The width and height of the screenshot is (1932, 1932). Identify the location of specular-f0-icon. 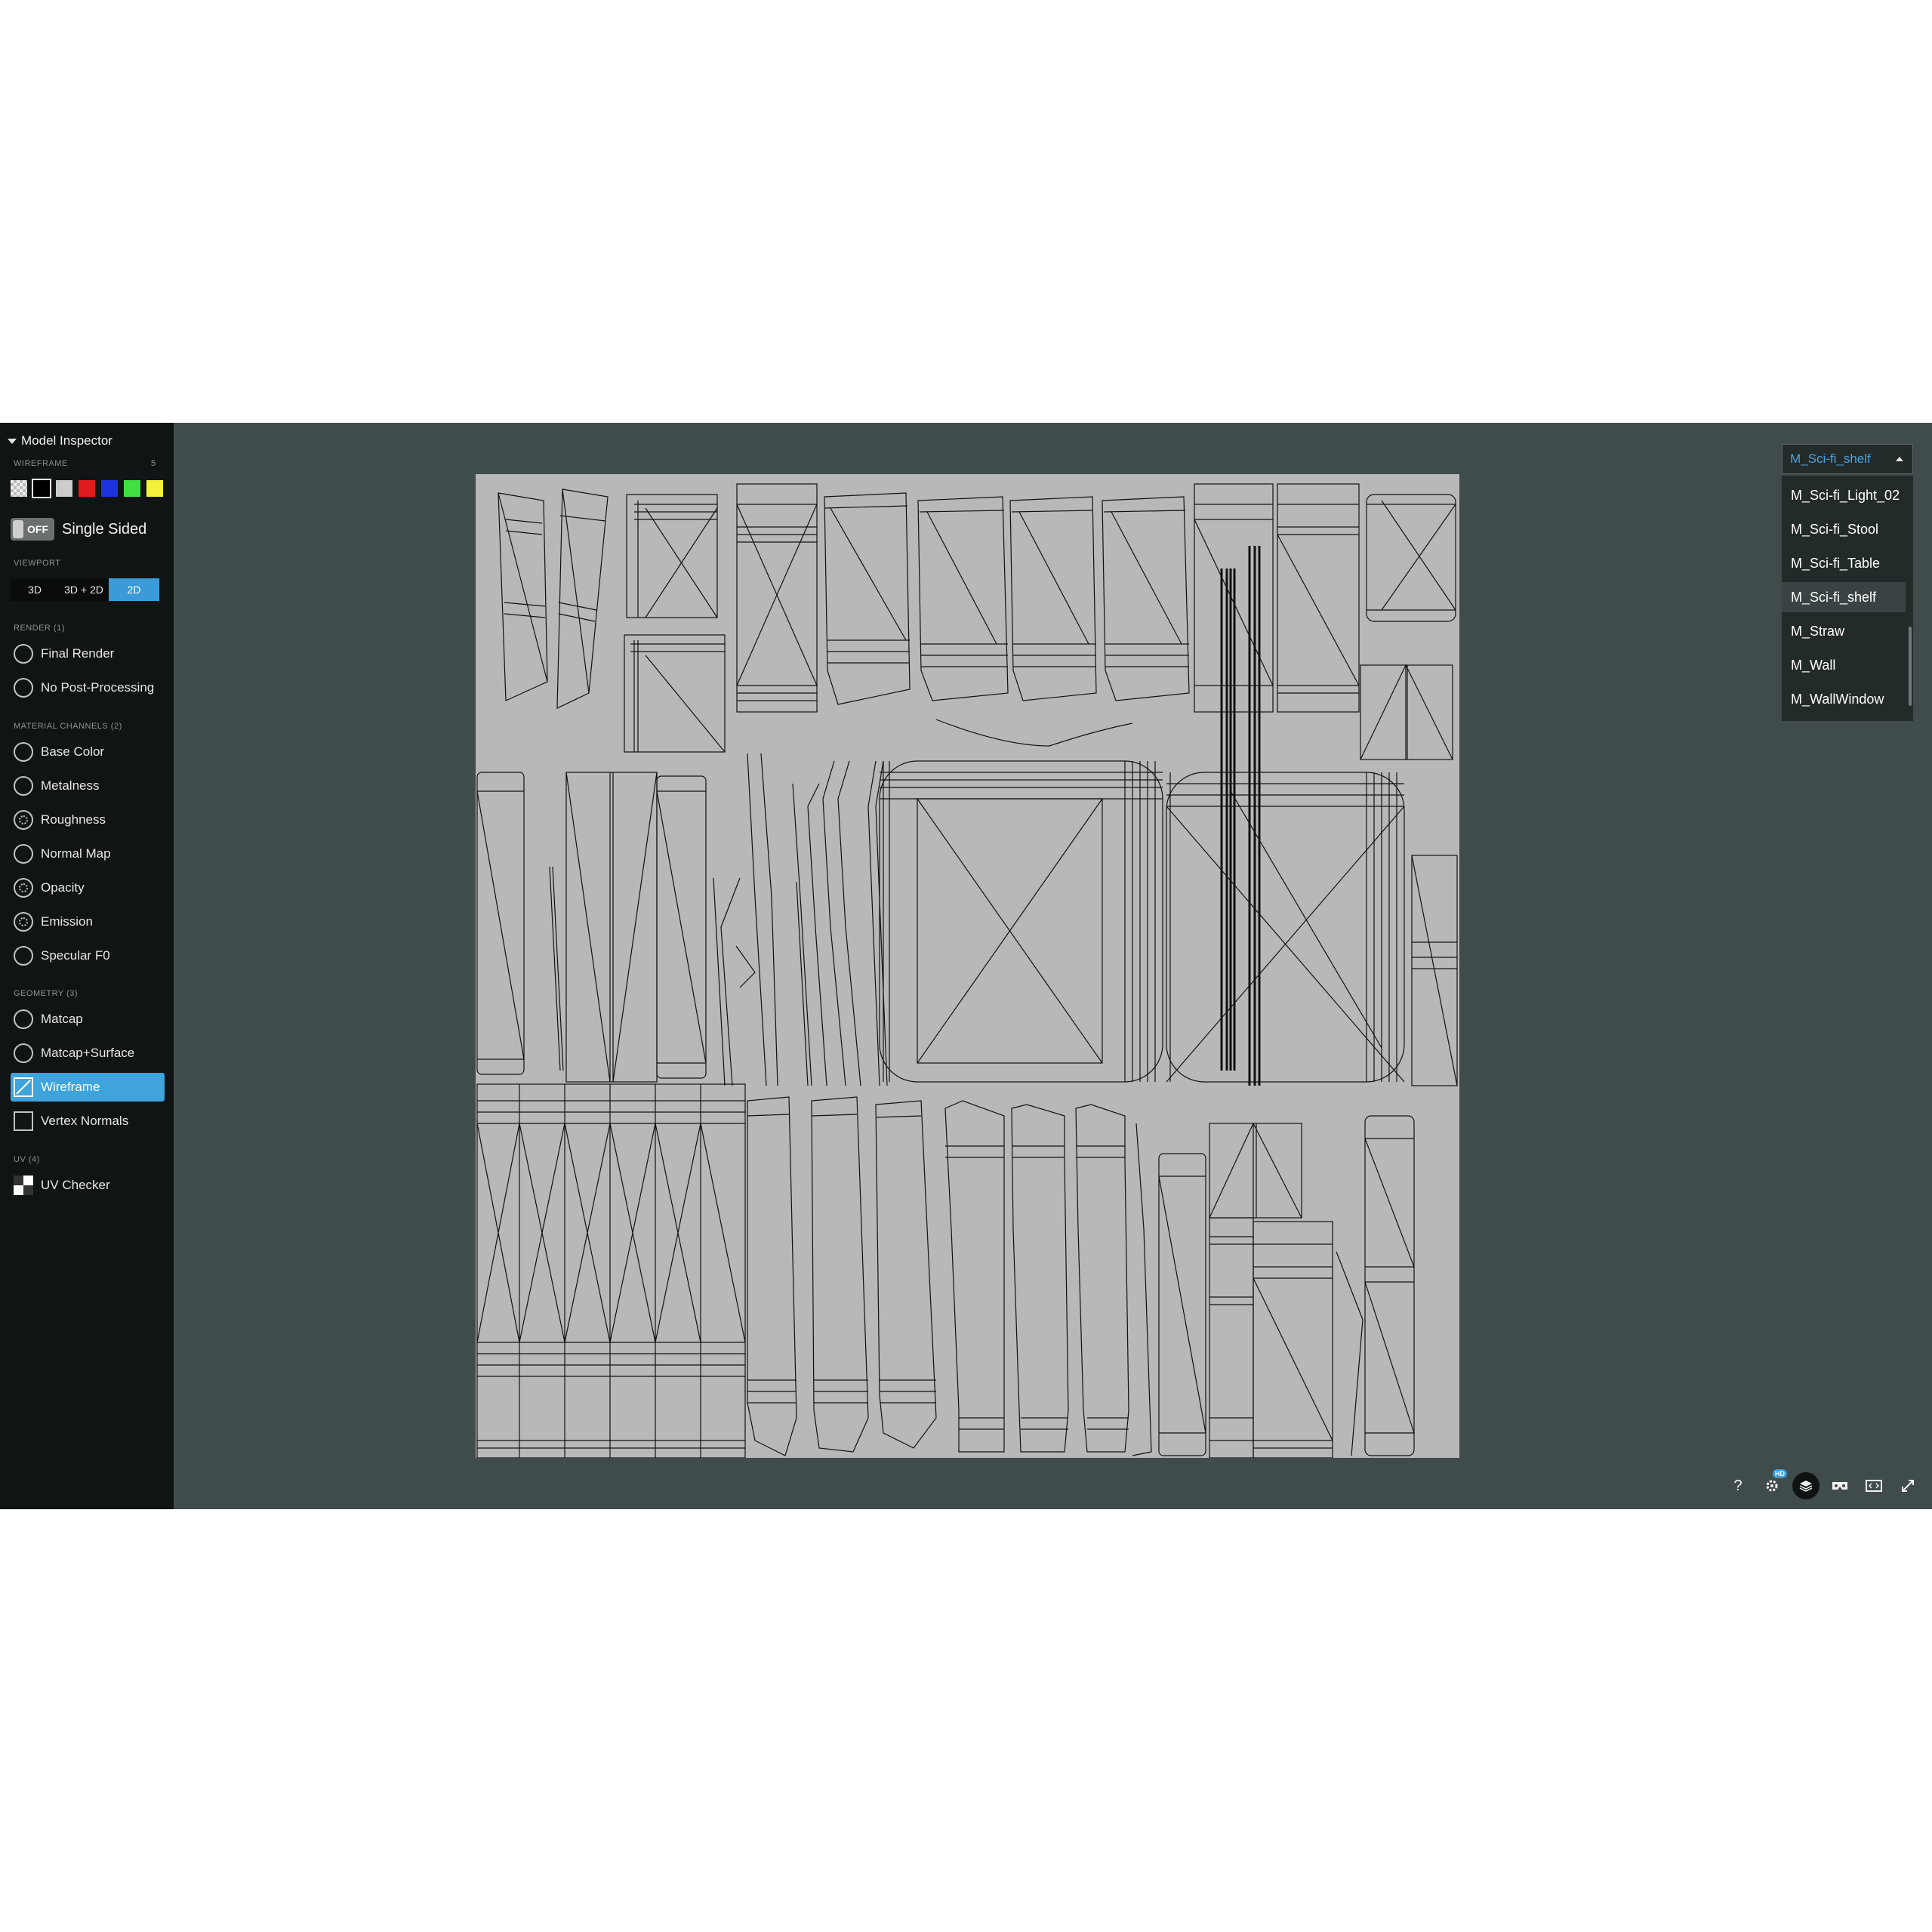
(23, 956).